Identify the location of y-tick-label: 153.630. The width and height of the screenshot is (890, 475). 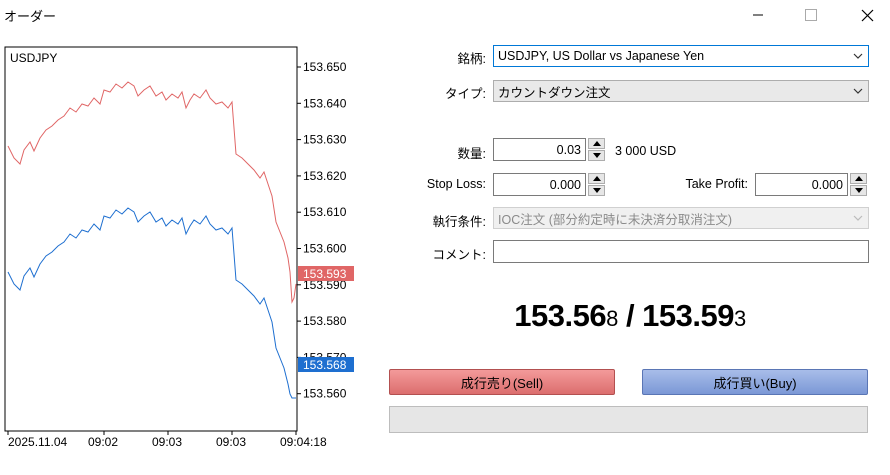
(325, 140).